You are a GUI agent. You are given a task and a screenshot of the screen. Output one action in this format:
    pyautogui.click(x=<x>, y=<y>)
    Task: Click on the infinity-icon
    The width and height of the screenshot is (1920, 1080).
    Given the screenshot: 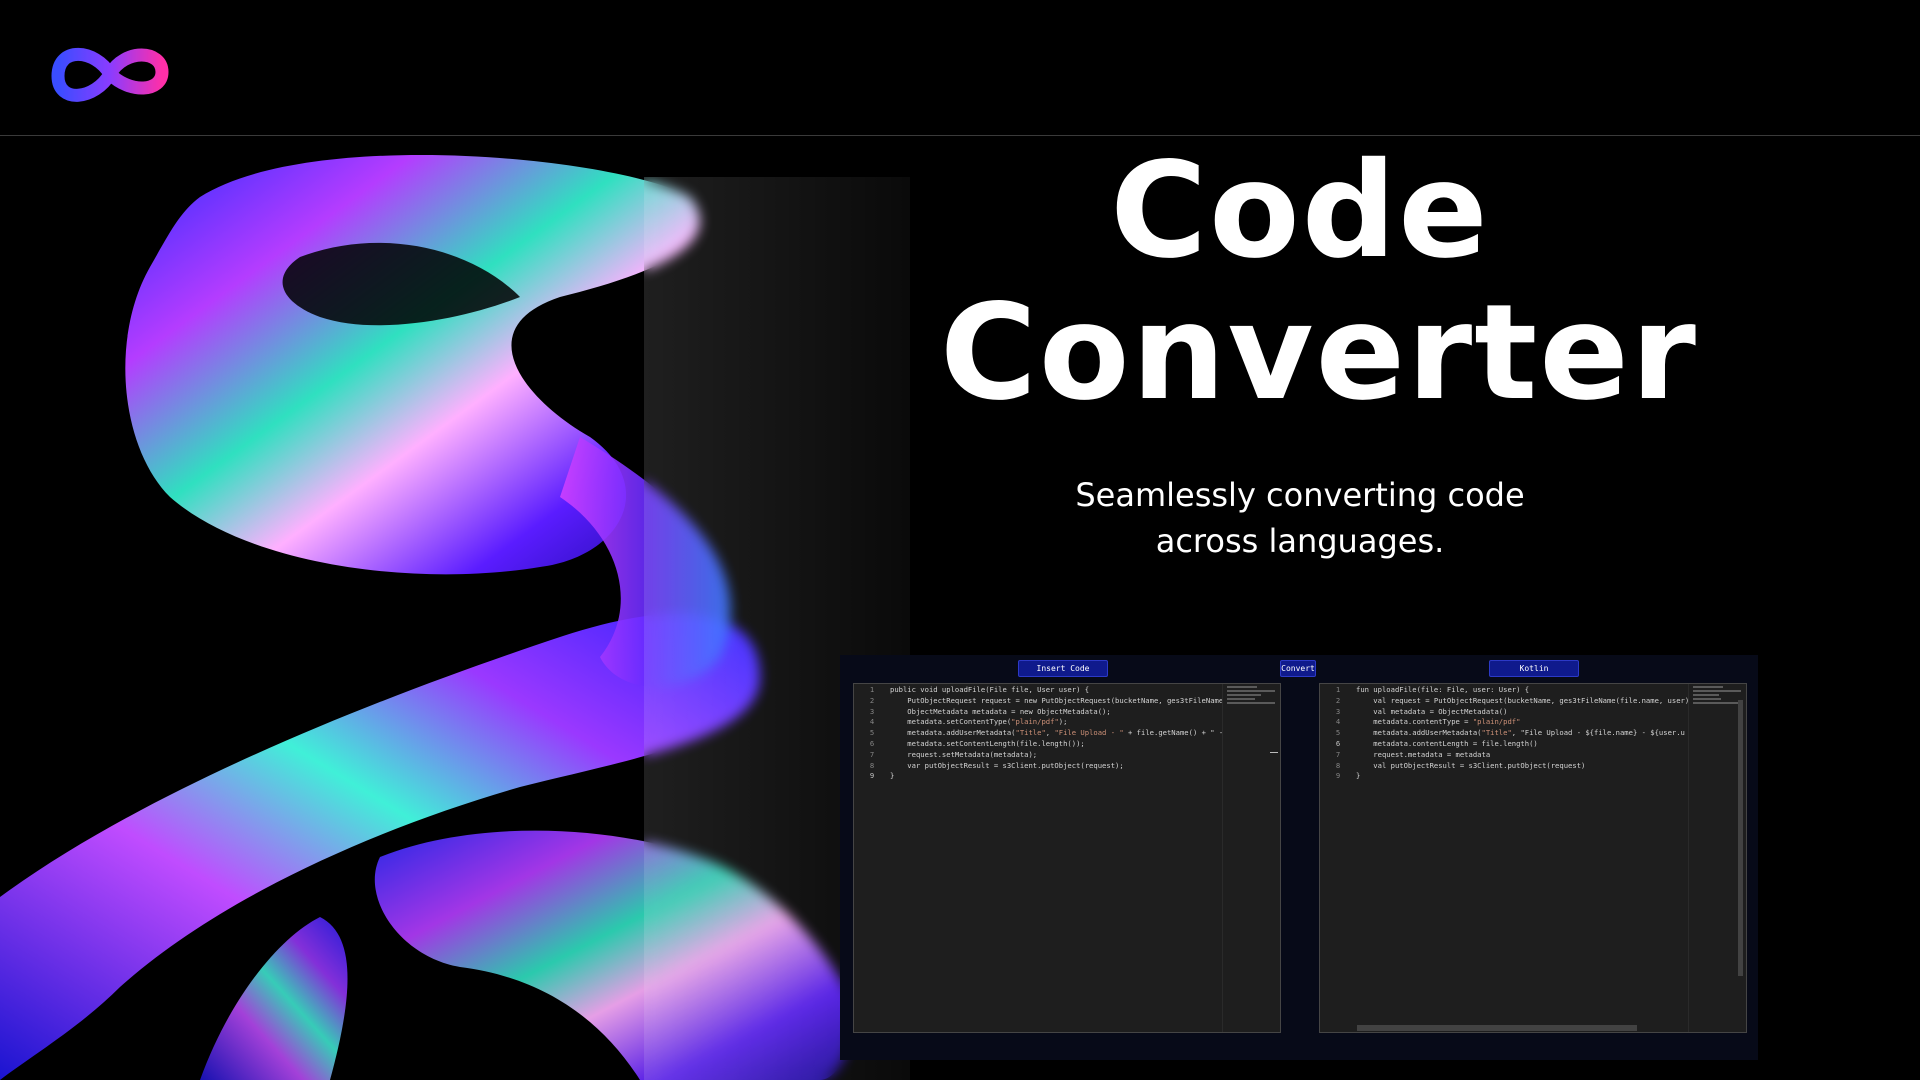 What is the action you would take?
    pyautogui.click(x=110, y=74)
    